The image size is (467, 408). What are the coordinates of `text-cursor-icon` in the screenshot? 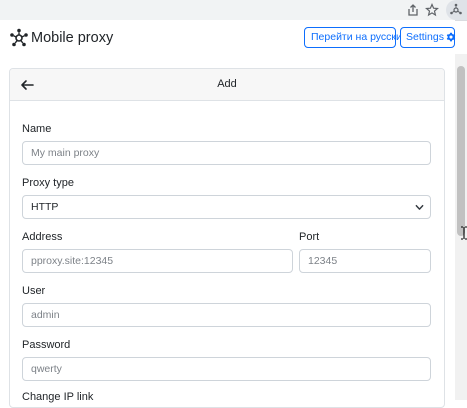 It's located at (464, 233).